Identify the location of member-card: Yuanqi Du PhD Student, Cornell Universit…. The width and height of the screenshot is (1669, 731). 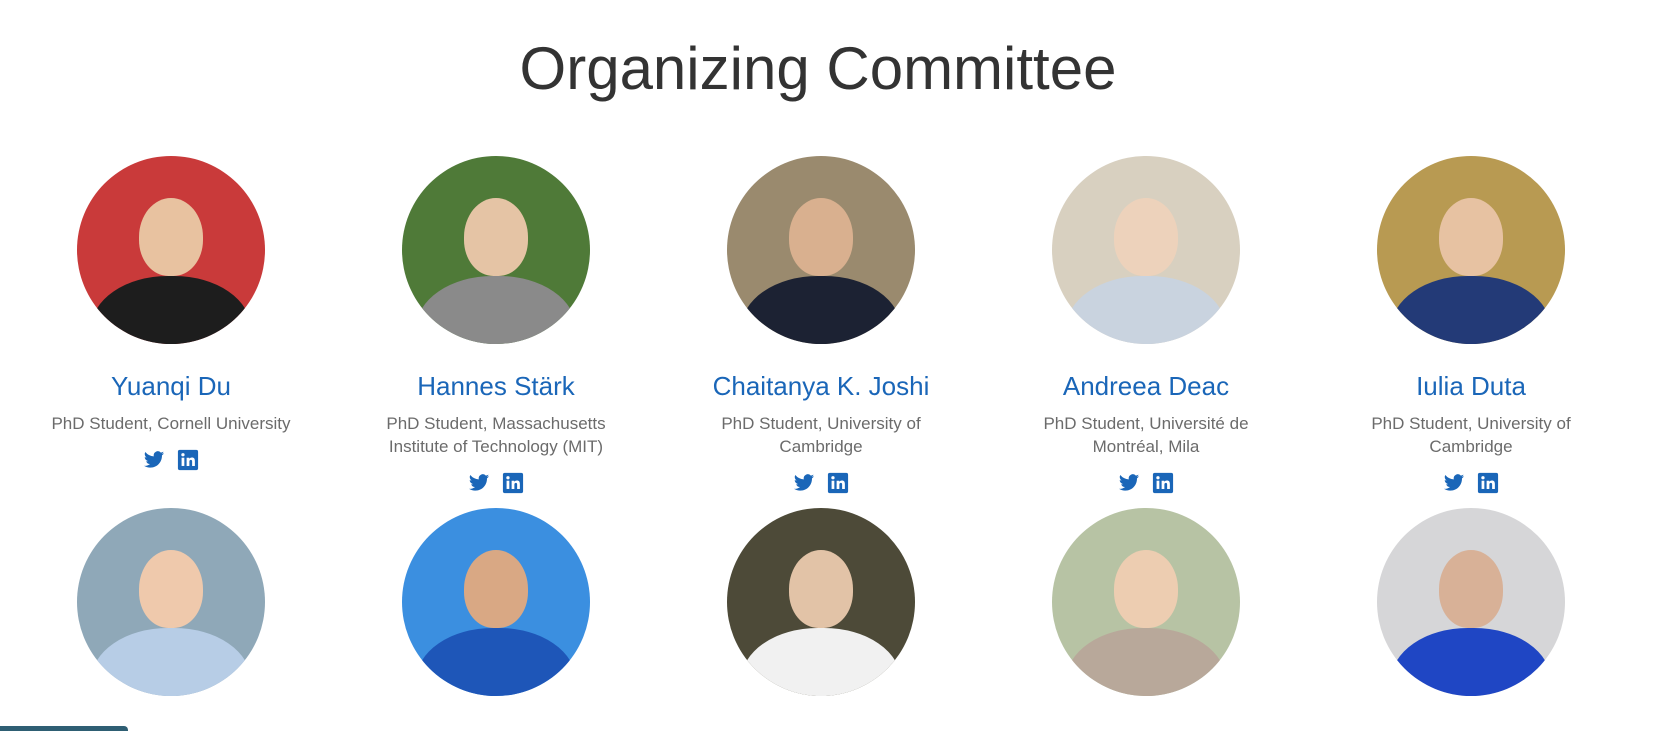
(171, 313).